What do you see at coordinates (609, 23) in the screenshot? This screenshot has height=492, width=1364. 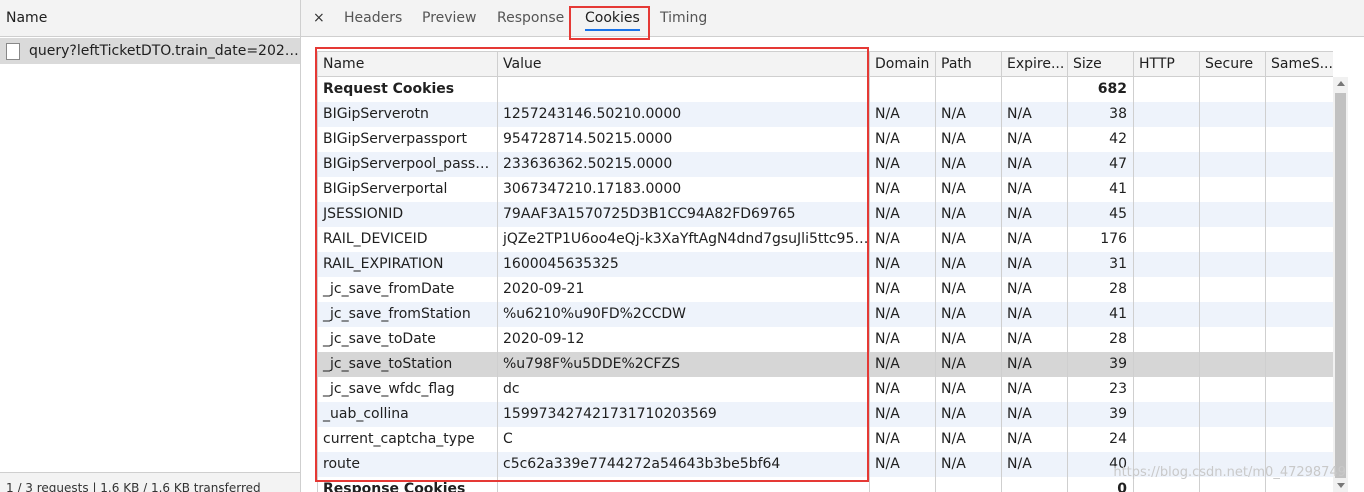 I see `cookies-tab-highlight` at bounding box center [609, 23].